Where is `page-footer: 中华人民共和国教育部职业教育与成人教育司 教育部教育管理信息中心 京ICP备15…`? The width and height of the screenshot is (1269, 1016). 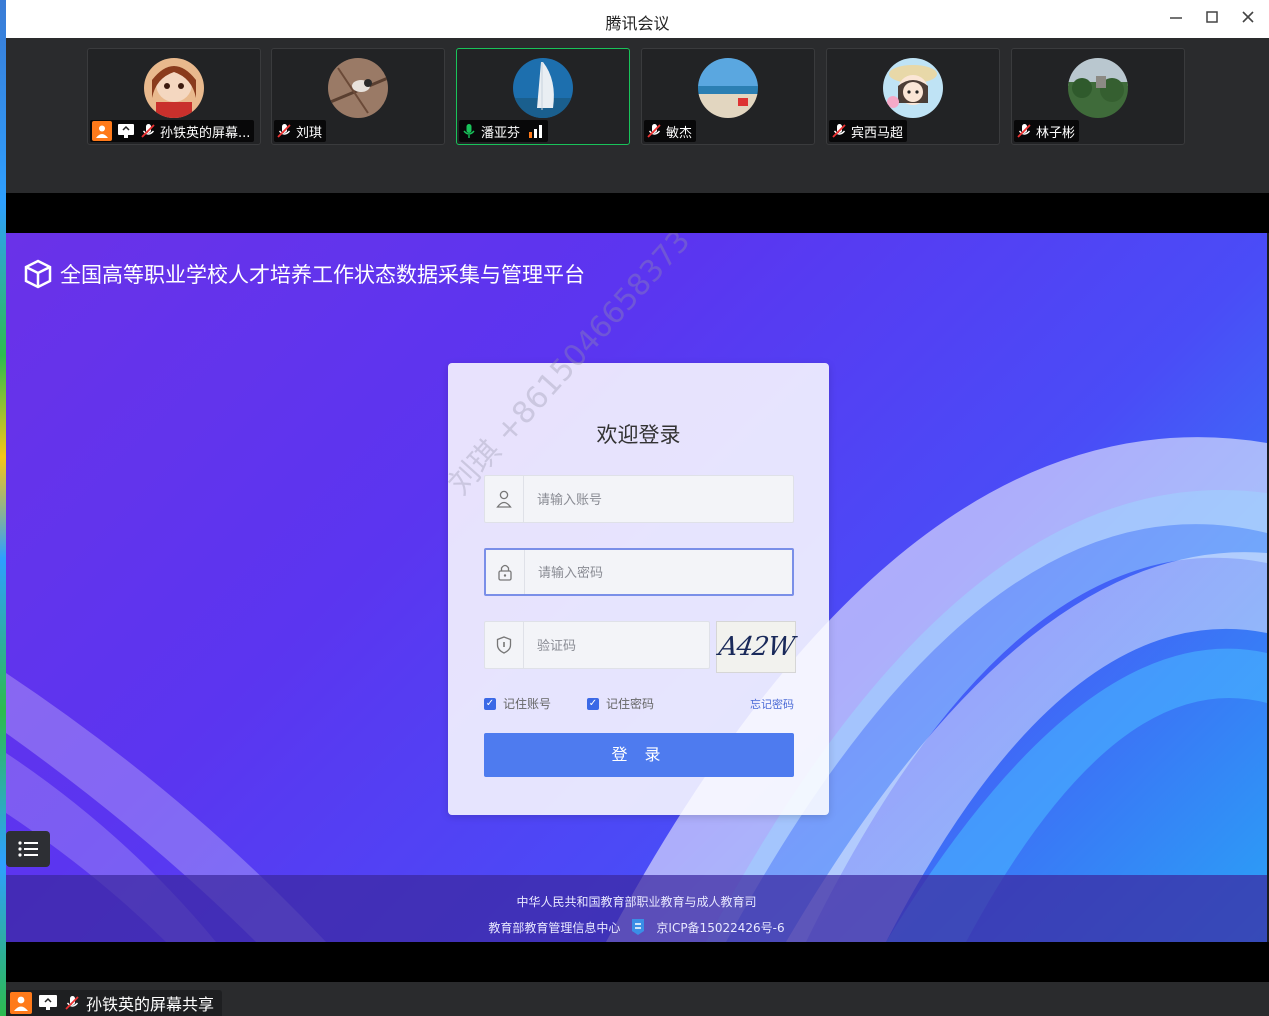
page-footer: 中华人民共和国教育部职业教育与成人教育司 教育部教育管理信息中心 京ICP备15… is located at coordinates (636, 908).